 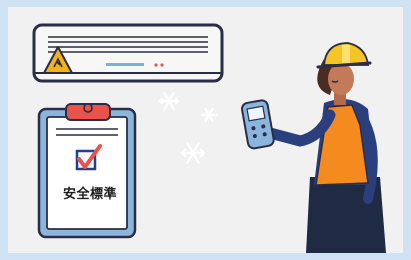 I want to click on clipboard, so click(x=87, y=171).